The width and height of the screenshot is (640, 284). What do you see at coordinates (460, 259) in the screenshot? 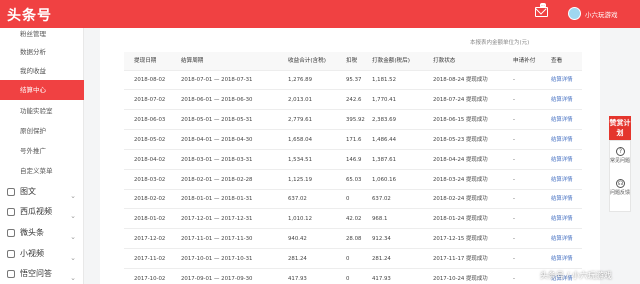
I see `table-cell-status: 2017-11-17 提现成功` at bounding box center [460, 259].